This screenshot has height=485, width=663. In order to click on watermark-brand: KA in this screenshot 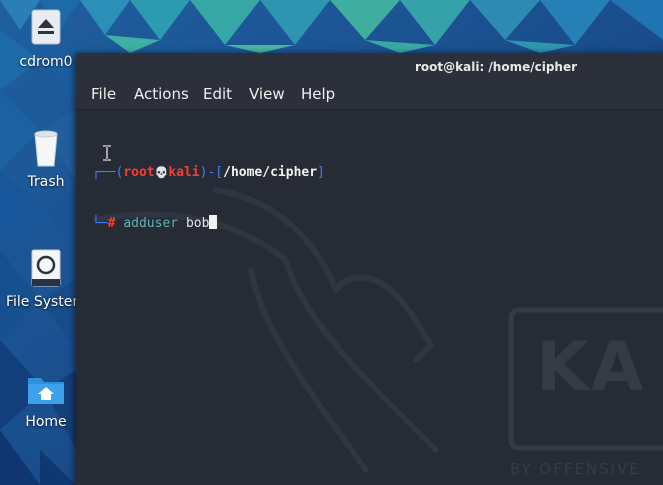, I will do `click(591, 367)`.